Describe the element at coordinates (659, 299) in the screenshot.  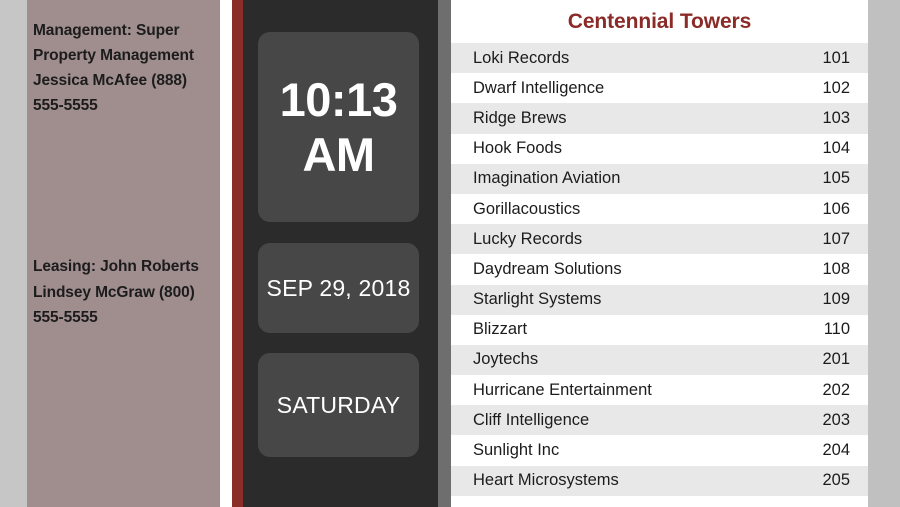
I see `tenant-row: Starlight Systems 109` at that location.